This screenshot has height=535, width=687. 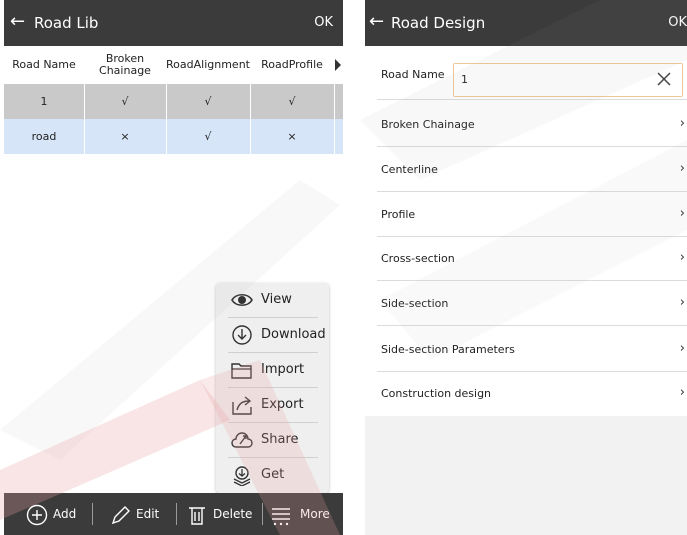 What do you see at coordinates (464, 79) in the screenshot?
I see `road-name-value: 1` at bounding box center [464, 79].